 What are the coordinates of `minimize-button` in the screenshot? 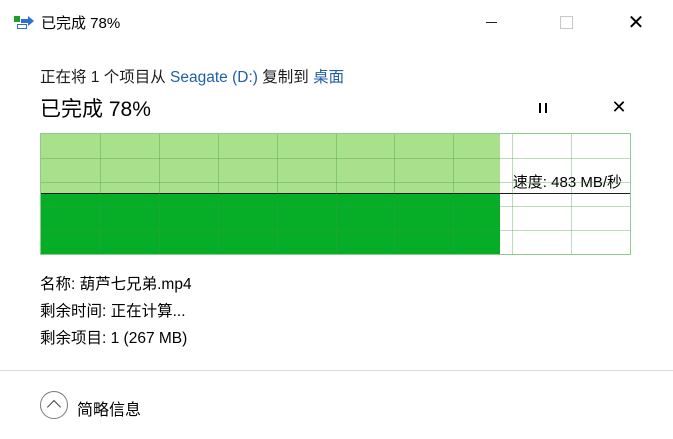 It's located at (491, 22).